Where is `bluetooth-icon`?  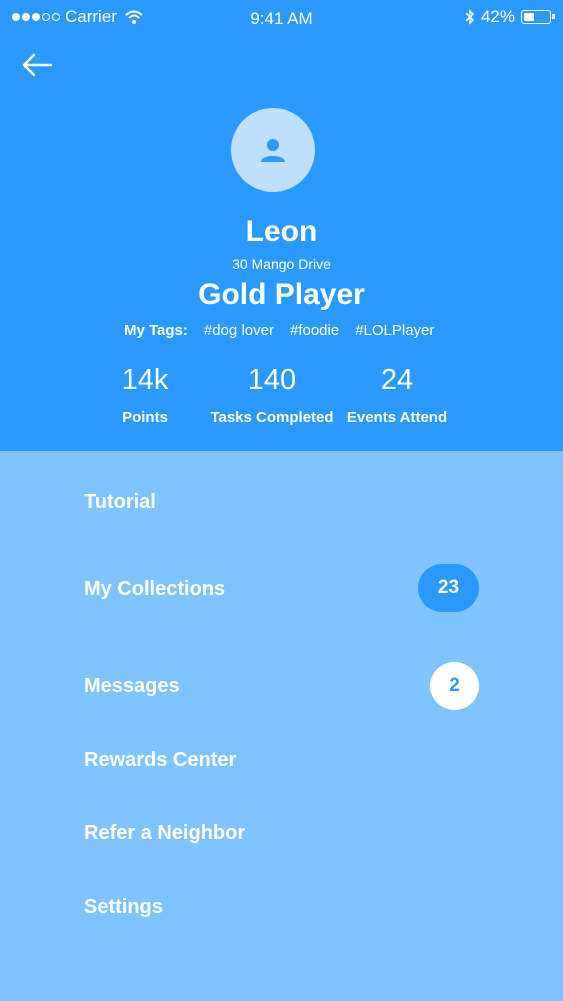
bluetooth-icon is located at coordinates (470, 17).